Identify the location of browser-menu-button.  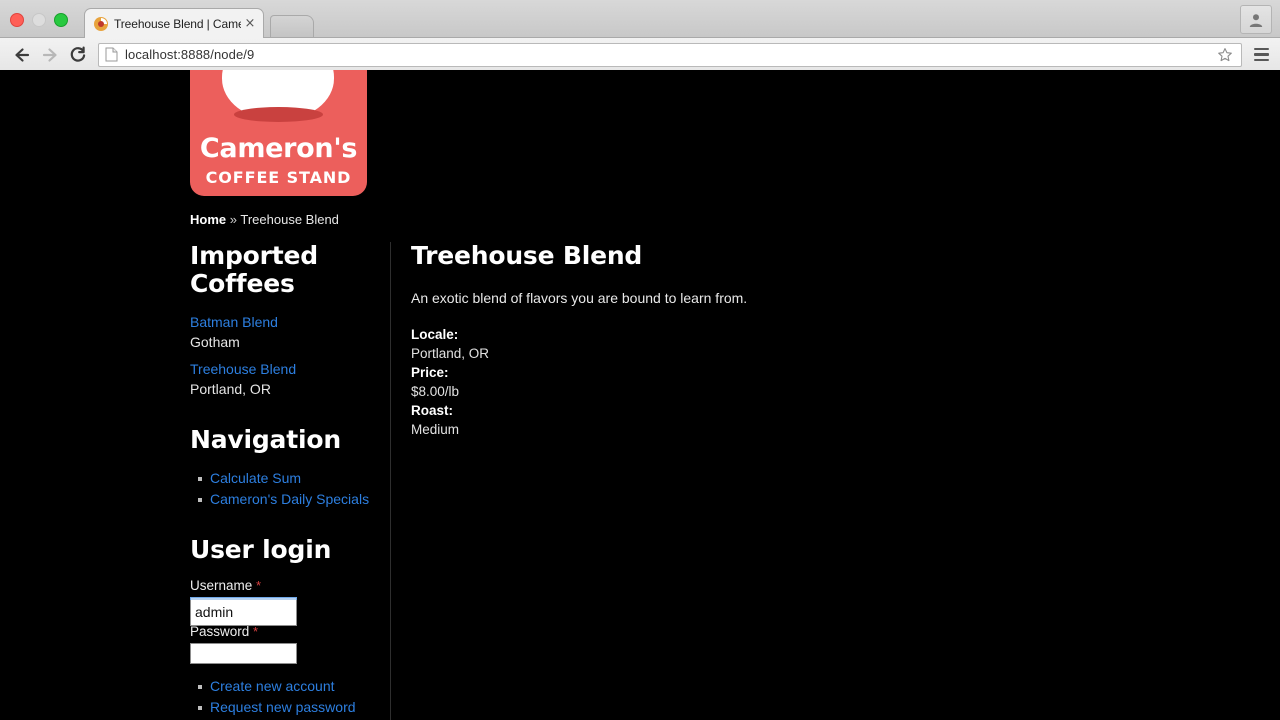
(1261, 55).